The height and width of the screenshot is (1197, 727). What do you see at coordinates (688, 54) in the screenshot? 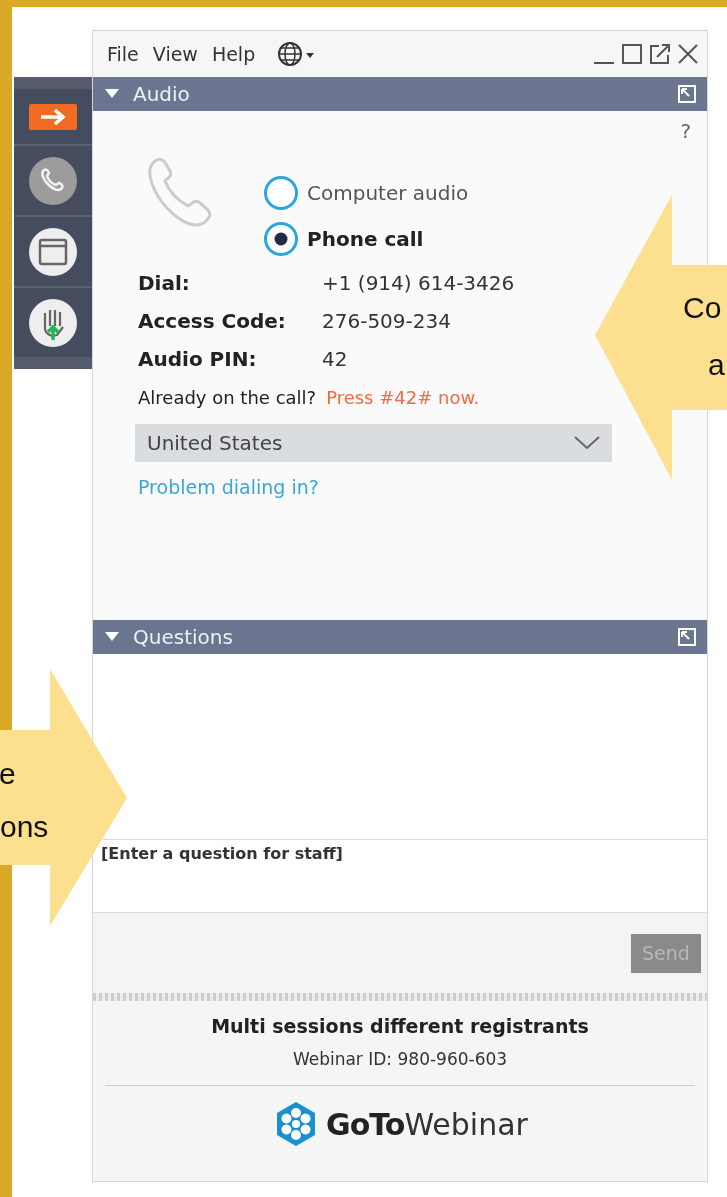
I see `close-icon` at bounding box center [688, 54].